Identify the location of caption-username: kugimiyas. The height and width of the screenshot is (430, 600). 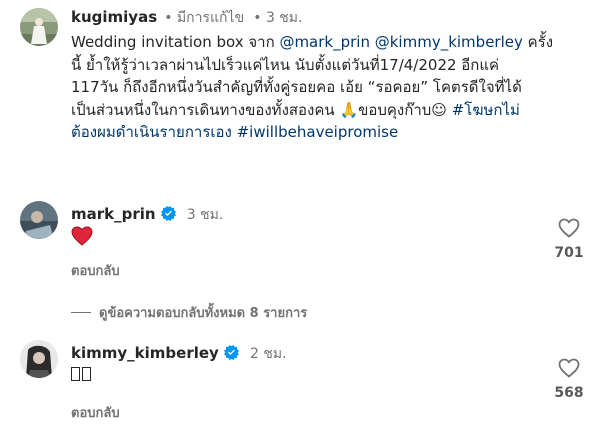
(114, 17).